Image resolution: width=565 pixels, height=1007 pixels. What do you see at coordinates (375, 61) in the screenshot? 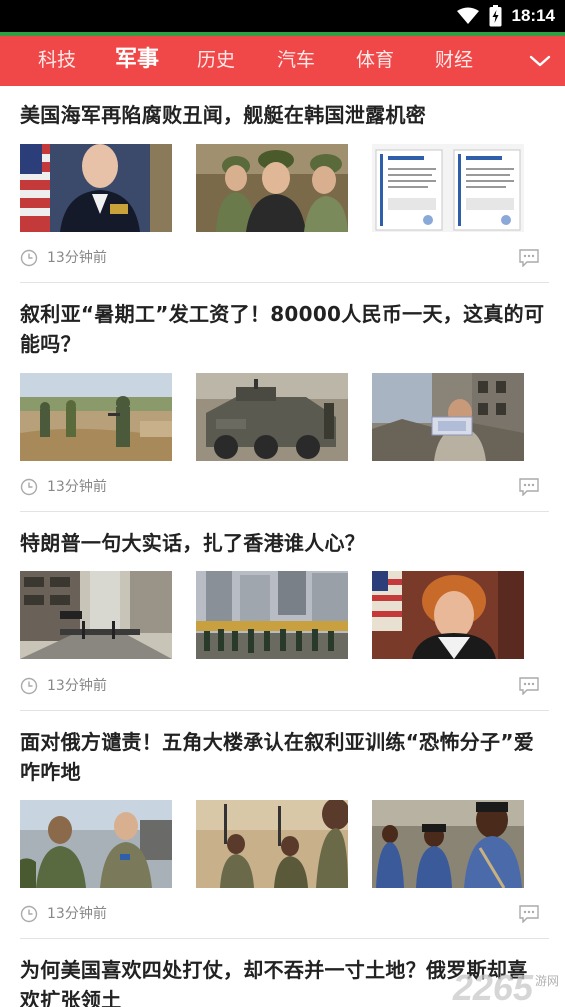
I see `nav-tab-sports: 体育` at bounding box center [375, 61].